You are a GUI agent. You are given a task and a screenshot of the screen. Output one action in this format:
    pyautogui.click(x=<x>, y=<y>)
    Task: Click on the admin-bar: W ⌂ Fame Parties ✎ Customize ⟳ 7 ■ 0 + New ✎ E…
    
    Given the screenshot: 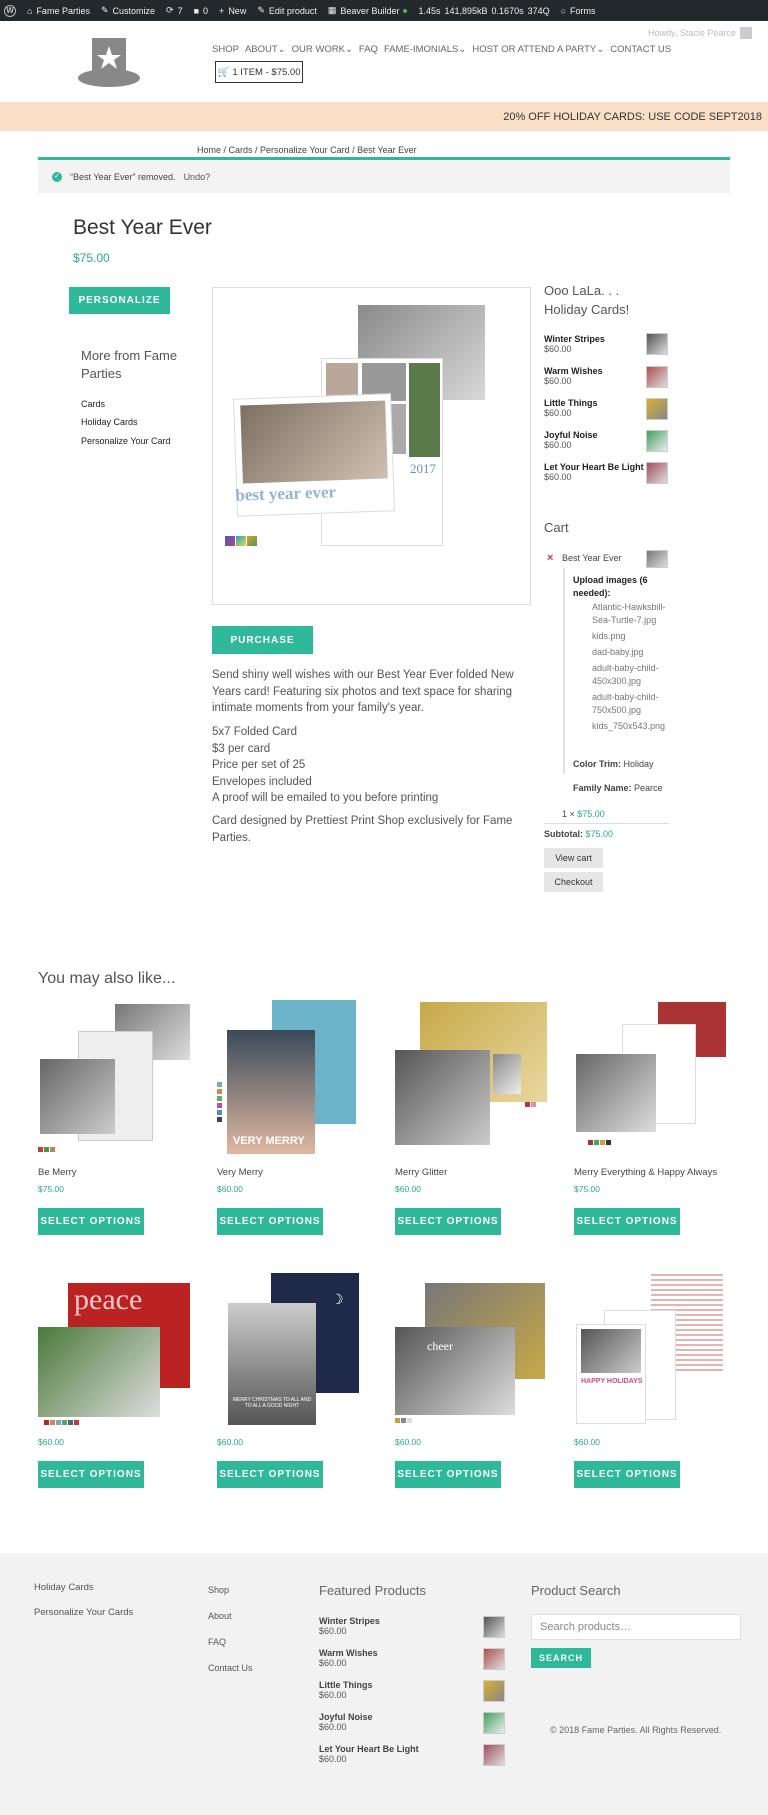 What is the action you would take?
    pyautogui.click(x=384, y=10)
    